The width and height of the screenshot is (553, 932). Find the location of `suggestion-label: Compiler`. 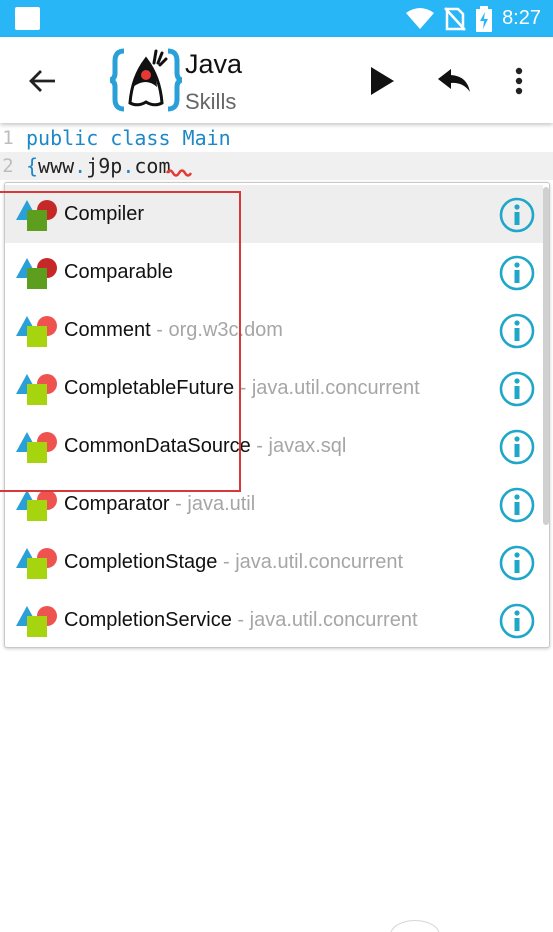

suggestion-label: Compiler is located at coordinates (104, 214).